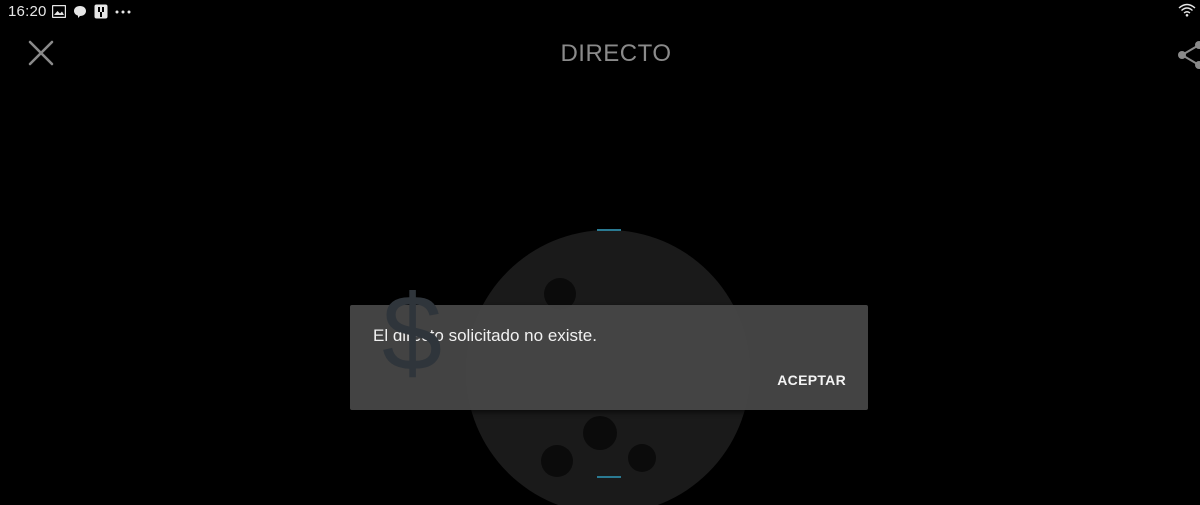 Image resolution: width=1200 pixels, height=505 pixels. I want to click on chat-bubble-icon, so click(80, 12).